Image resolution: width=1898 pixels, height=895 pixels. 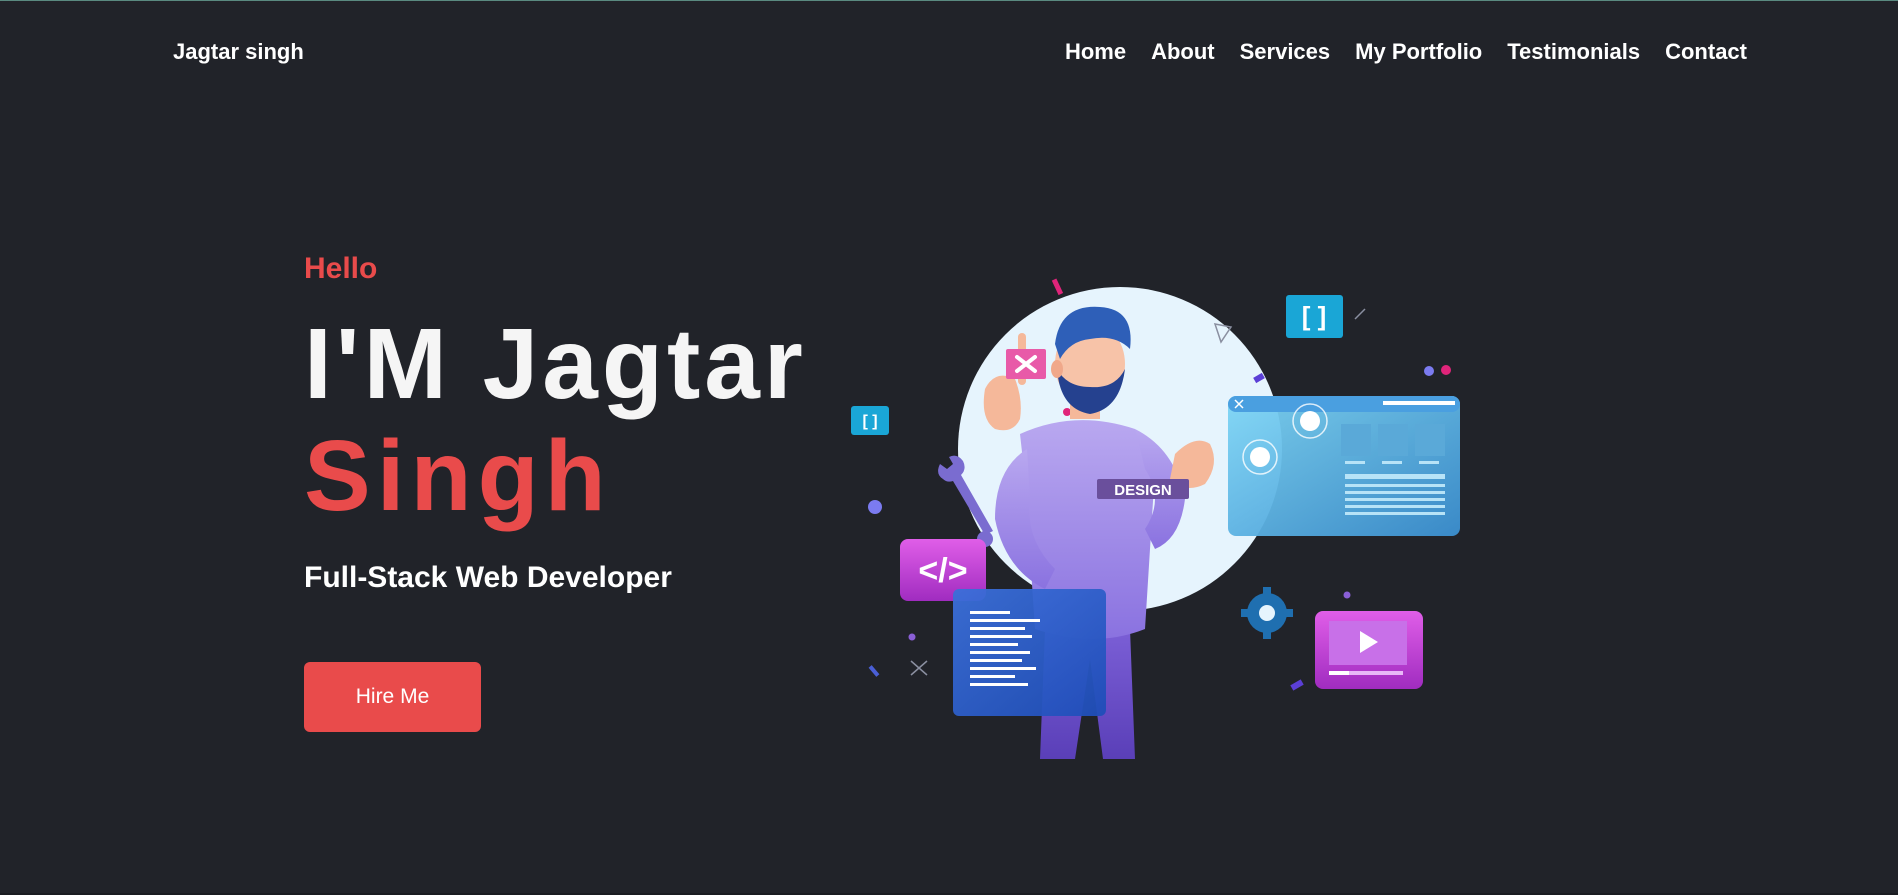 I want to click on nav-item-home: Home, so click(x=1083, y=52).